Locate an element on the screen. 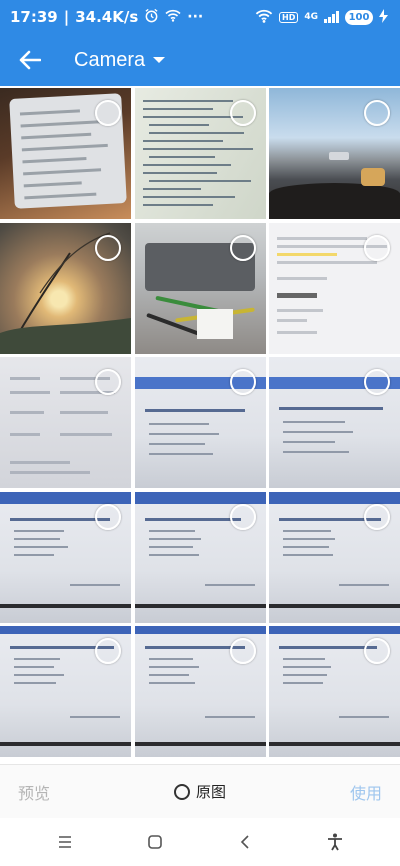 The width and height of the screenshot is (400, 866). back-button is located at coordinates (30, 60).